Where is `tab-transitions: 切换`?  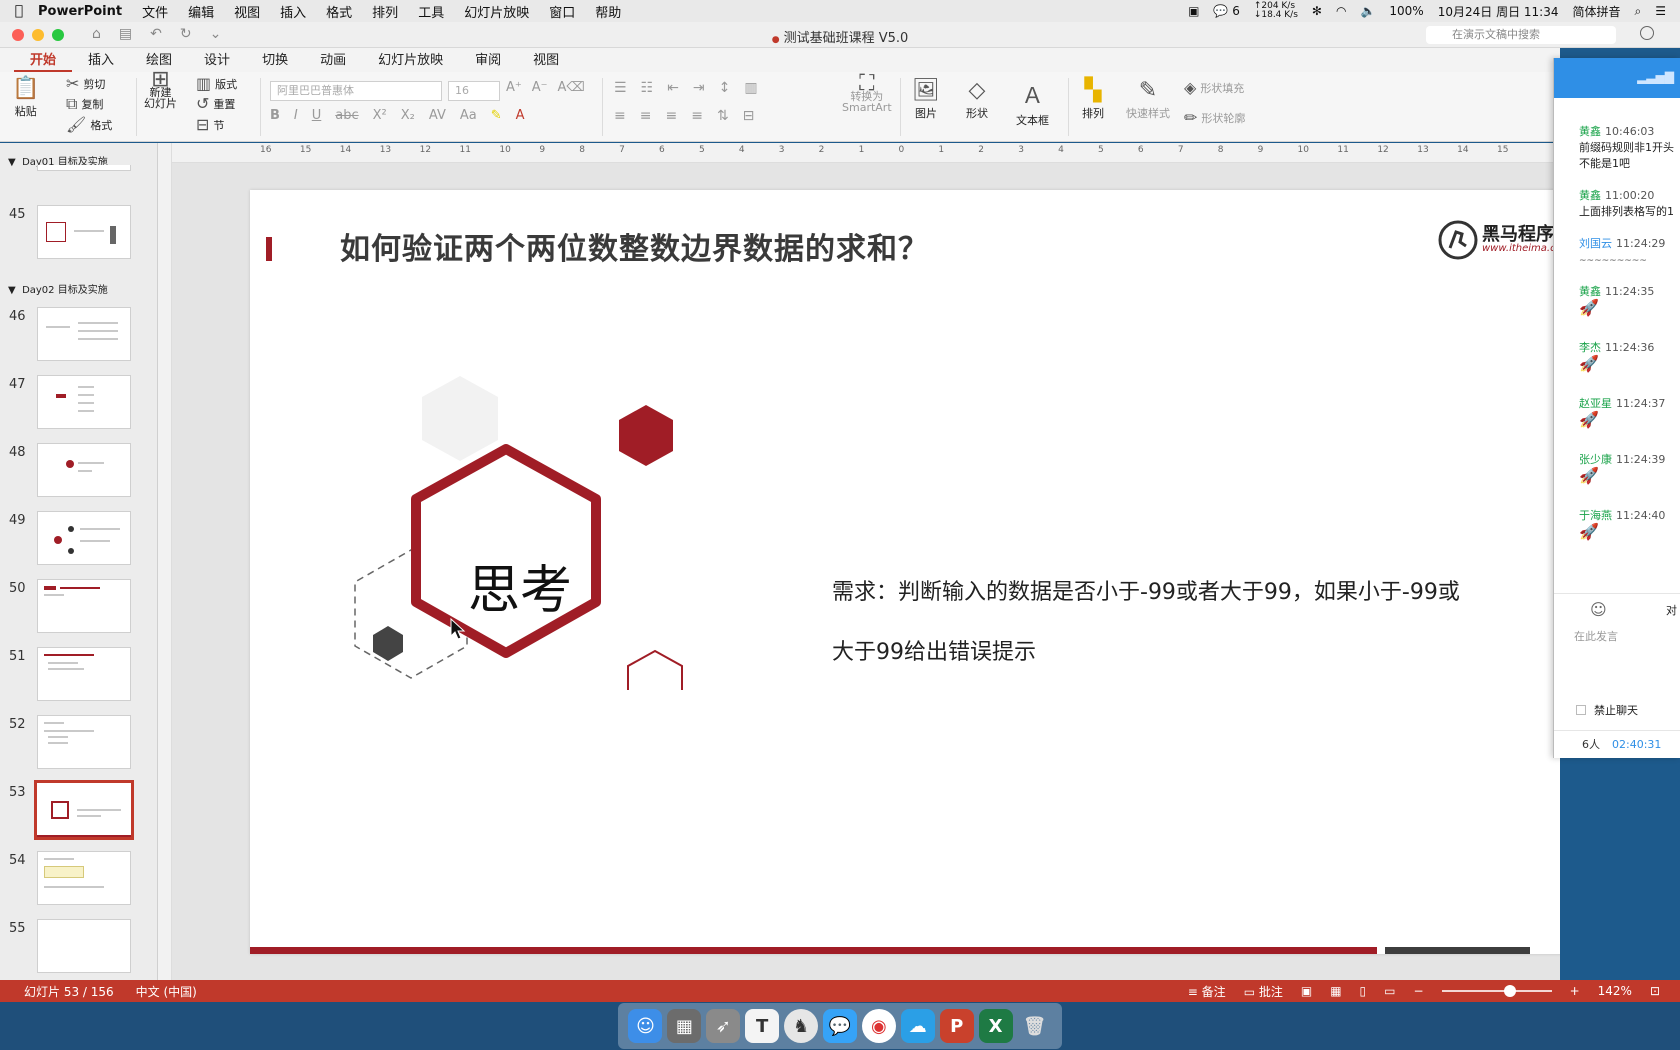 tab-transitions: 切换 is located at coordinates (275, 61).